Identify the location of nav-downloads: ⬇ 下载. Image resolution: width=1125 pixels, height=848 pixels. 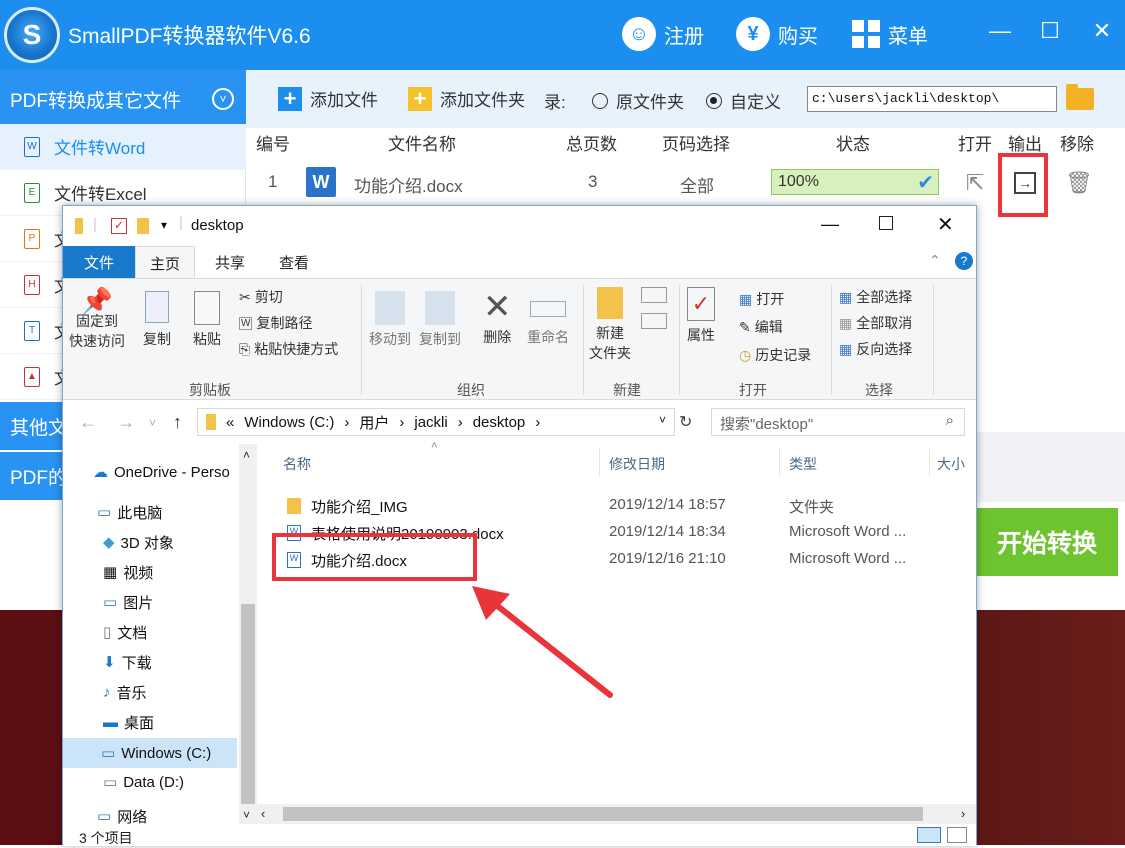
(127, 662).